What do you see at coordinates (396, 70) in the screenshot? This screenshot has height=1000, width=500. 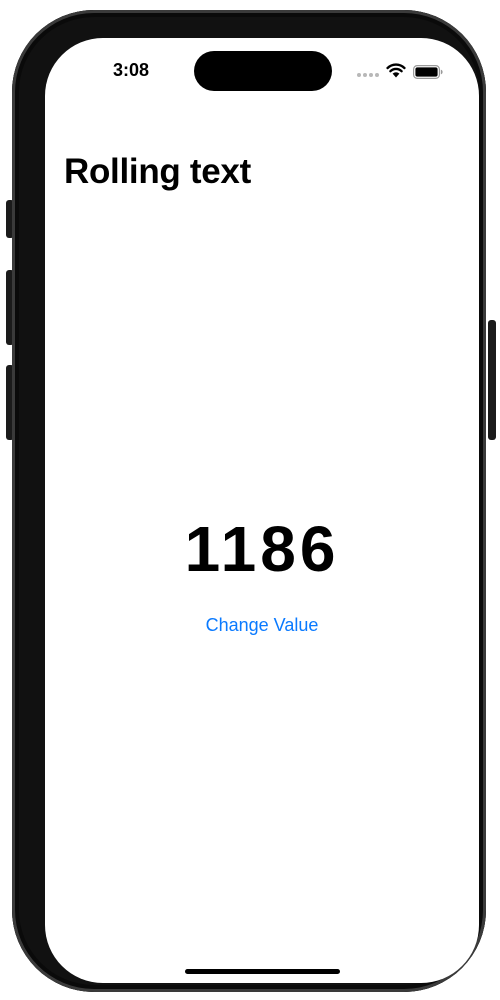 I see `wifi-icon` at bounding box center [396, 70].